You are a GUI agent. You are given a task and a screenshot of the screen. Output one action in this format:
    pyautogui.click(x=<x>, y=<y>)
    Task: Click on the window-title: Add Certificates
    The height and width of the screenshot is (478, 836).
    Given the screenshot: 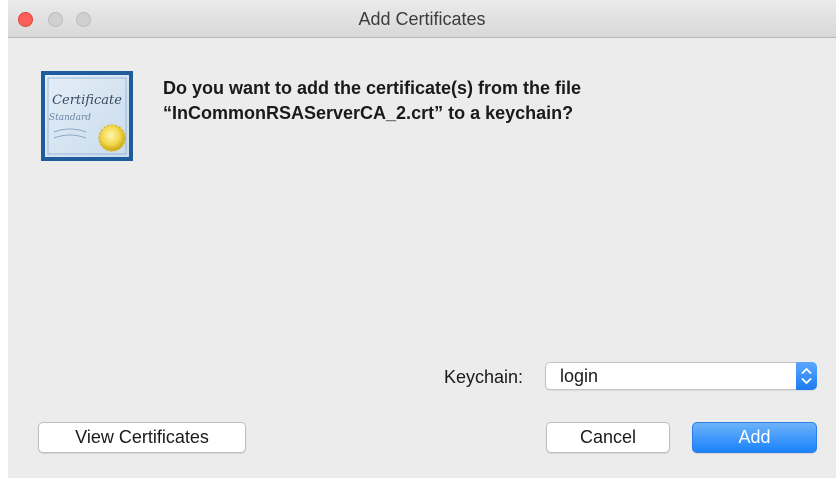 What is the action you would take?
    pyautogui.click(x=422, y=19)
    